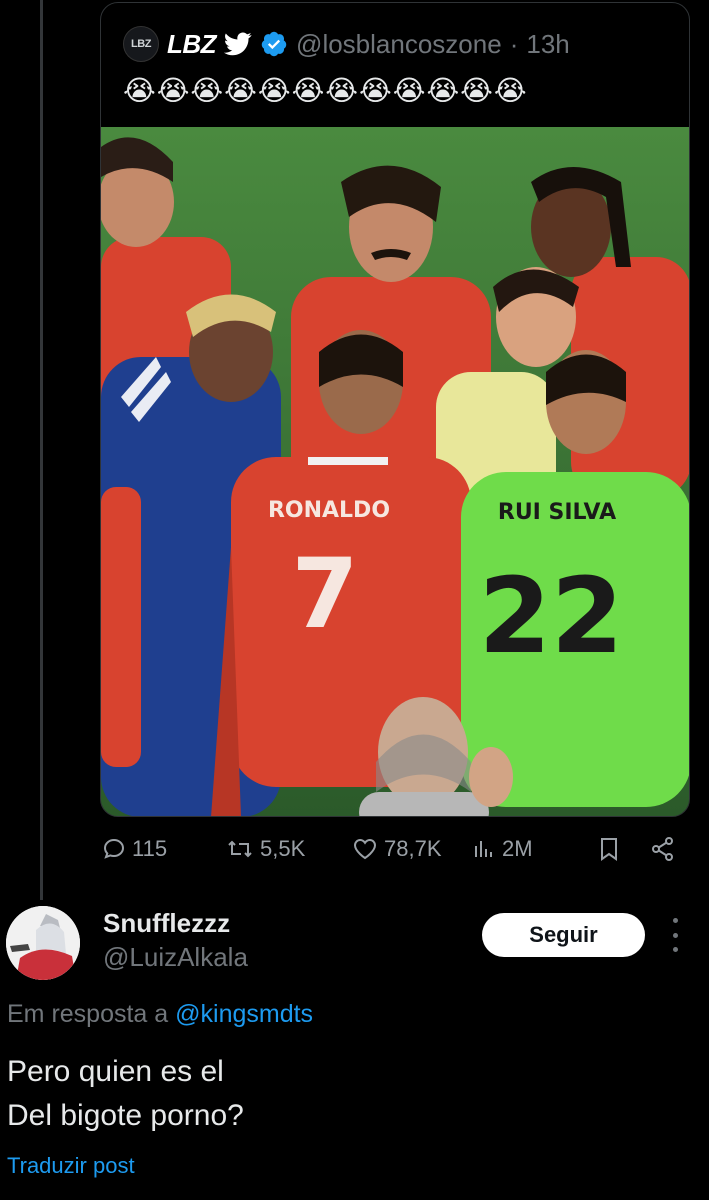 Image resolution: width=709 pixels, height=1200 pixels. What do you see at coordinates (563, 935) in the screenshot?
I see `follow-button: Seguir` at bounding box center [563, 935].